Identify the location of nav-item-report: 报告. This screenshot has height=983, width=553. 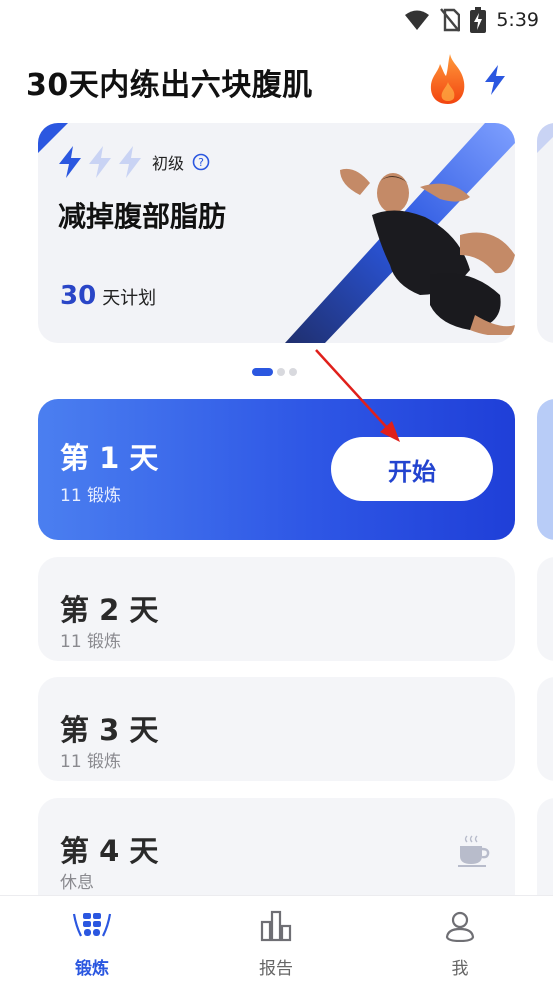
(276, 939).